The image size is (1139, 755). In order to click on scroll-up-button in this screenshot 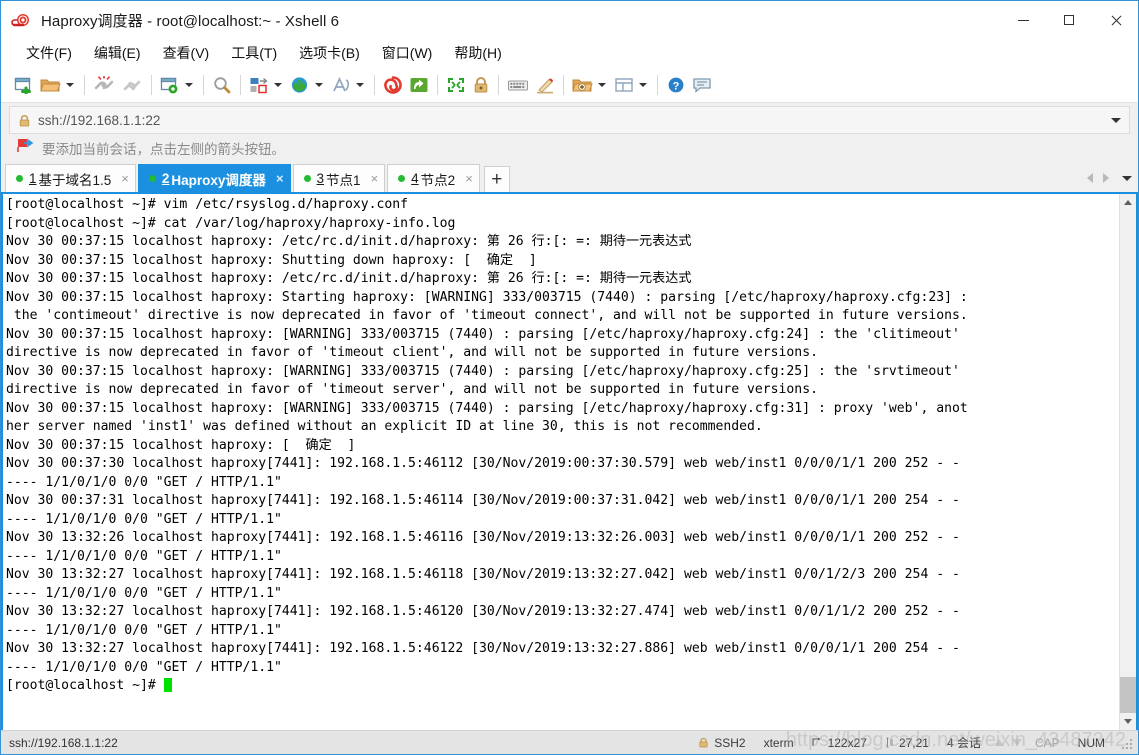, I will do `click(1128, 202)`.